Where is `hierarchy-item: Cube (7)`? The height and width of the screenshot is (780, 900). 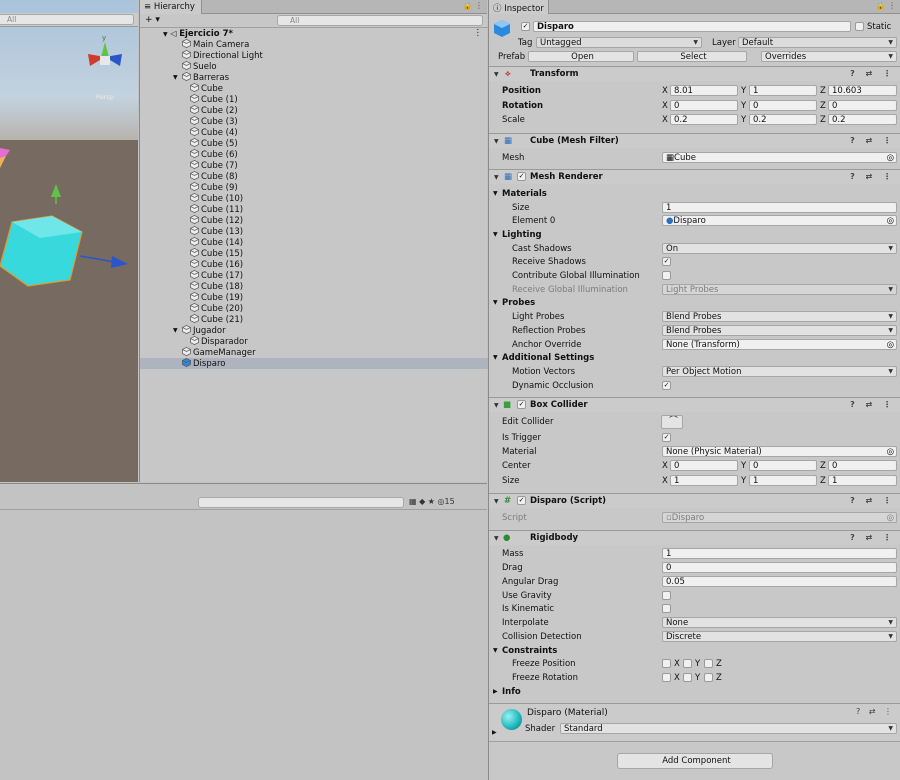 hierarchy-item: Cube (7) is located at coordinates (314, 165).